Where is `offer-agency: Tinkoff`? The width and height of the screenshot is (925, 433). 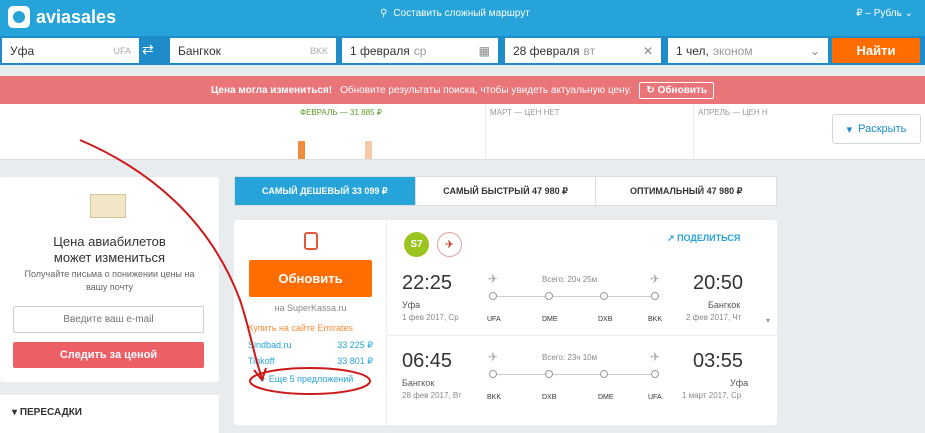 offer-agency: Tinkoff is located at coordinates (261, 361).